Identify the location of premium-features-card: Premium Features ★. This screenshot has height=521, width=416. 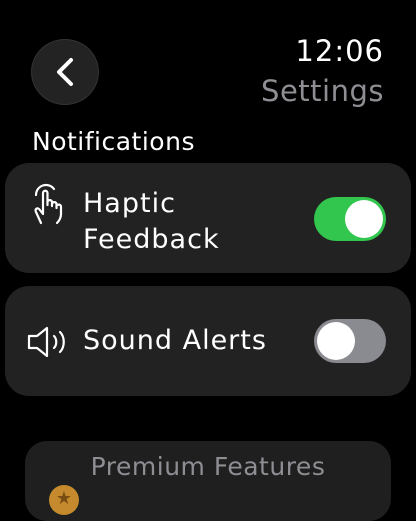
(208, 481).